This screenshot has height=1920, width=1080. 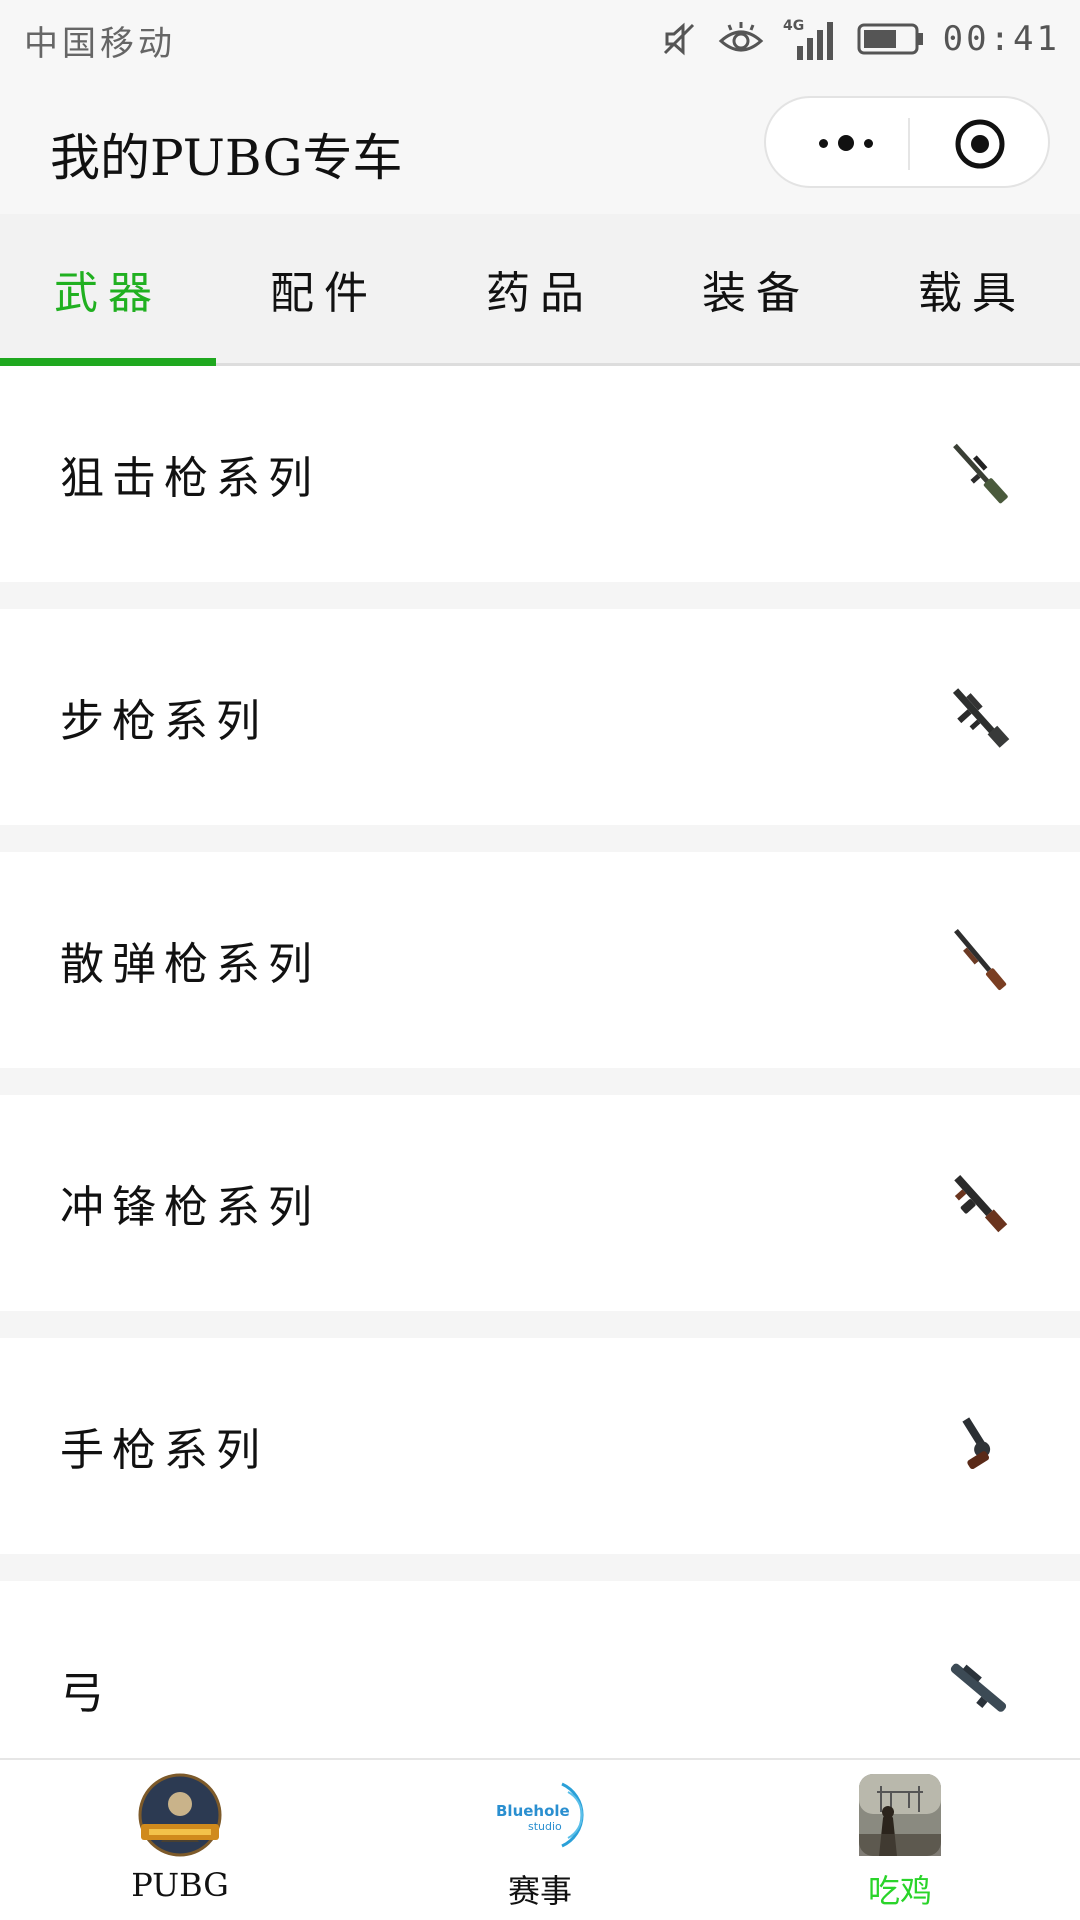 I want to click on nav-item-pubg: PUBG, so click(x=180, y=1840).